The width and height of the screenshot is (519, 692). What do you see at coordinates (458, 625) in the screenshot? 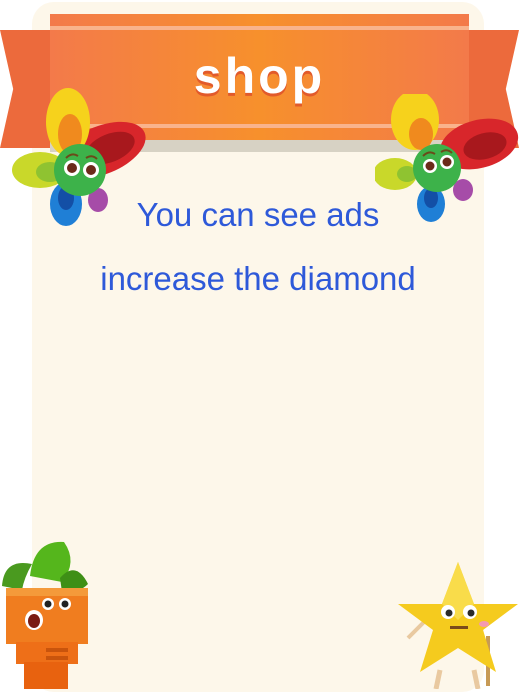
I see `star-character-icon` at bounding box center [458, 625].